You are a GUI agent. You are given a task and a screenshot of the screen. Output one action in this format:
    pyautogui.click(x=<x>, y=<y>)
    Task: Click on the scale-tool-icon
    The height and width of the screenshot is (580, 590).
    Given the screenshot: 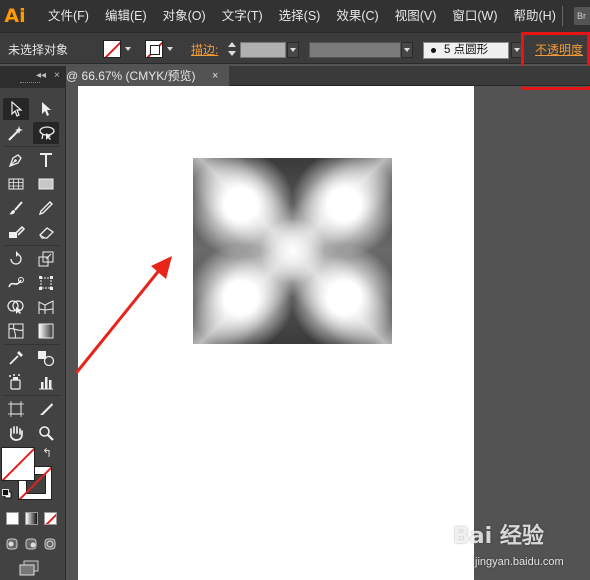 What is the action you would take?
    pyautogui.click(x=46, y=259)
    